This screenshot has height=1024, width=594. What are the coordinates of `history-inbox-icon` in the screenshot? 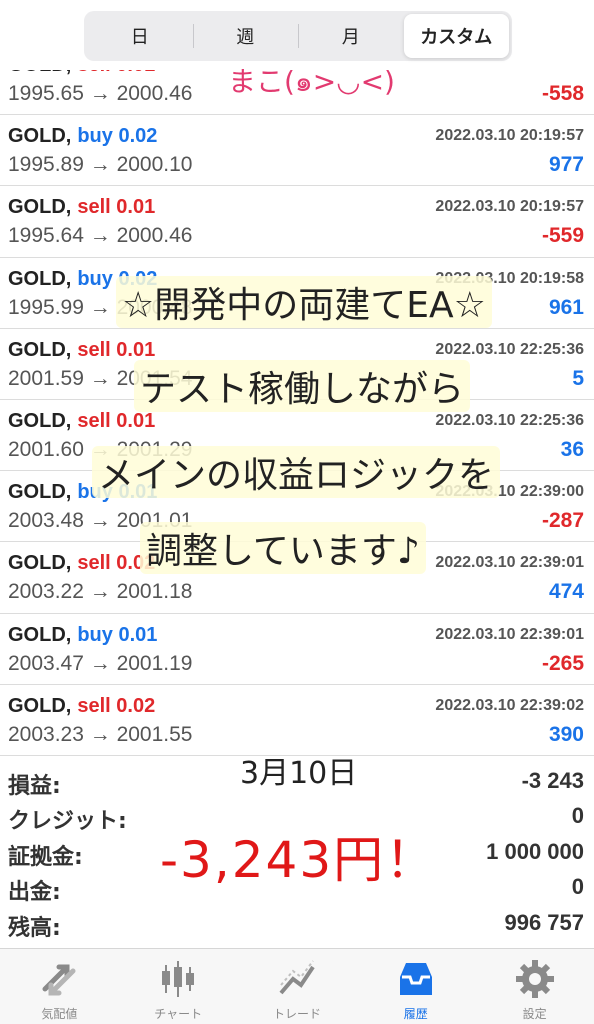 It's located at (415, 979).